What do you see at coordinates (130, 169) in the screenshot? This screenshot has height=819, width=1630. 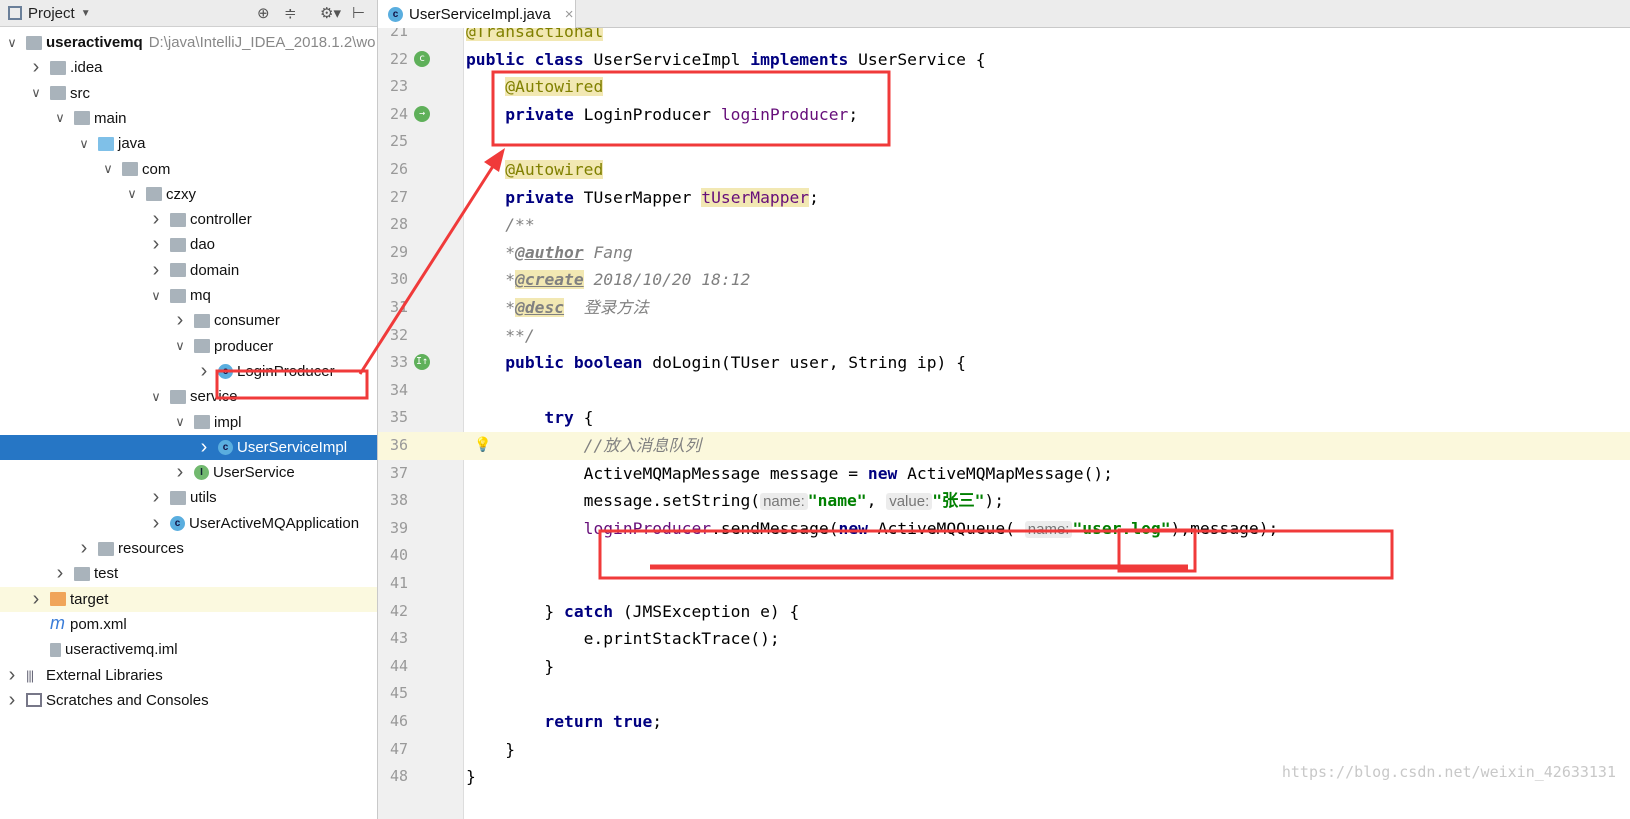 I see `package-icon` at bounding box center [130, 169].